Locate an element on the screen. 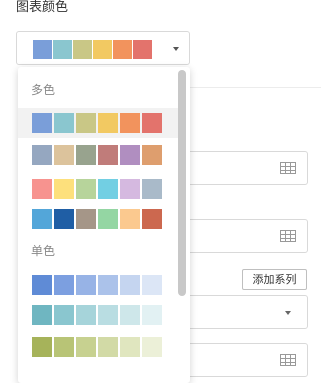 The height and width of the screenshot is (383, 321). color-palette-select is located at coordinates (103, 48).